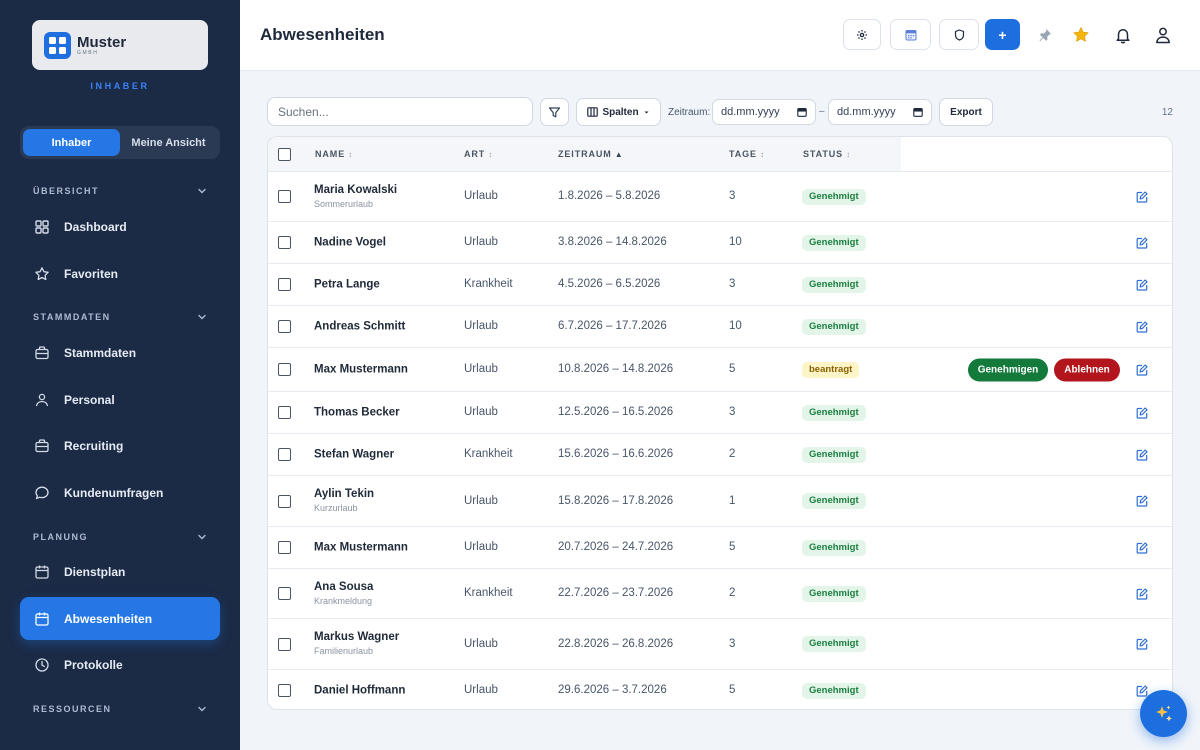 This screenshot has height=750, width=1200. I want to click on employee-name: Andreas Schmitt, so click(360, 326).